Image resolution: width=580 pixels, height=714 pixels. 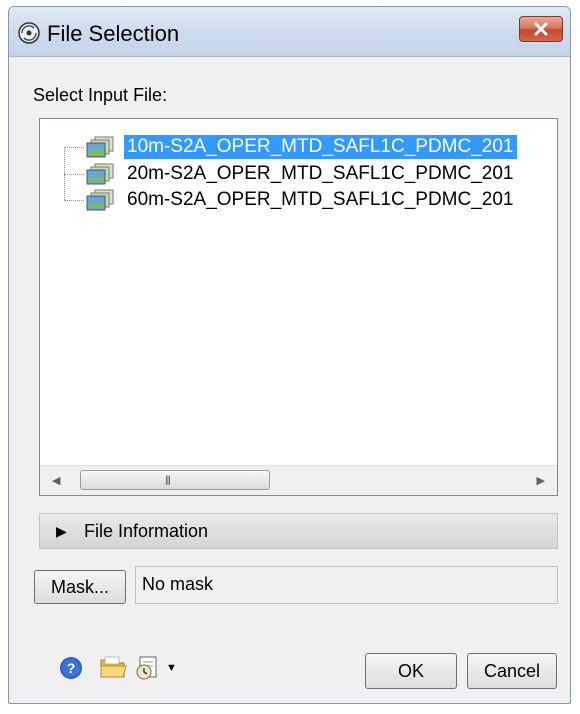 I want to click on scroll-left-arrow-icon: ◀, so click(x=56, y=480).